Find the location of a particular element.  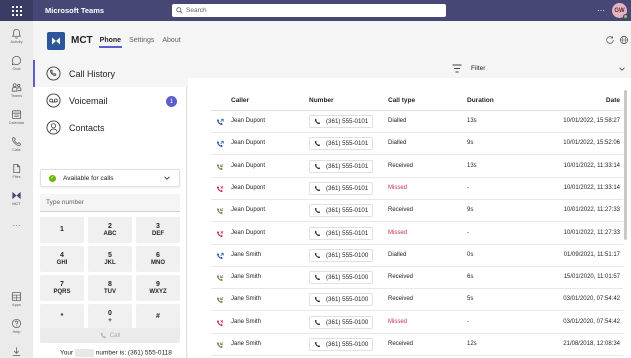

key-letters: ABC is located at coordinates (110, 233).